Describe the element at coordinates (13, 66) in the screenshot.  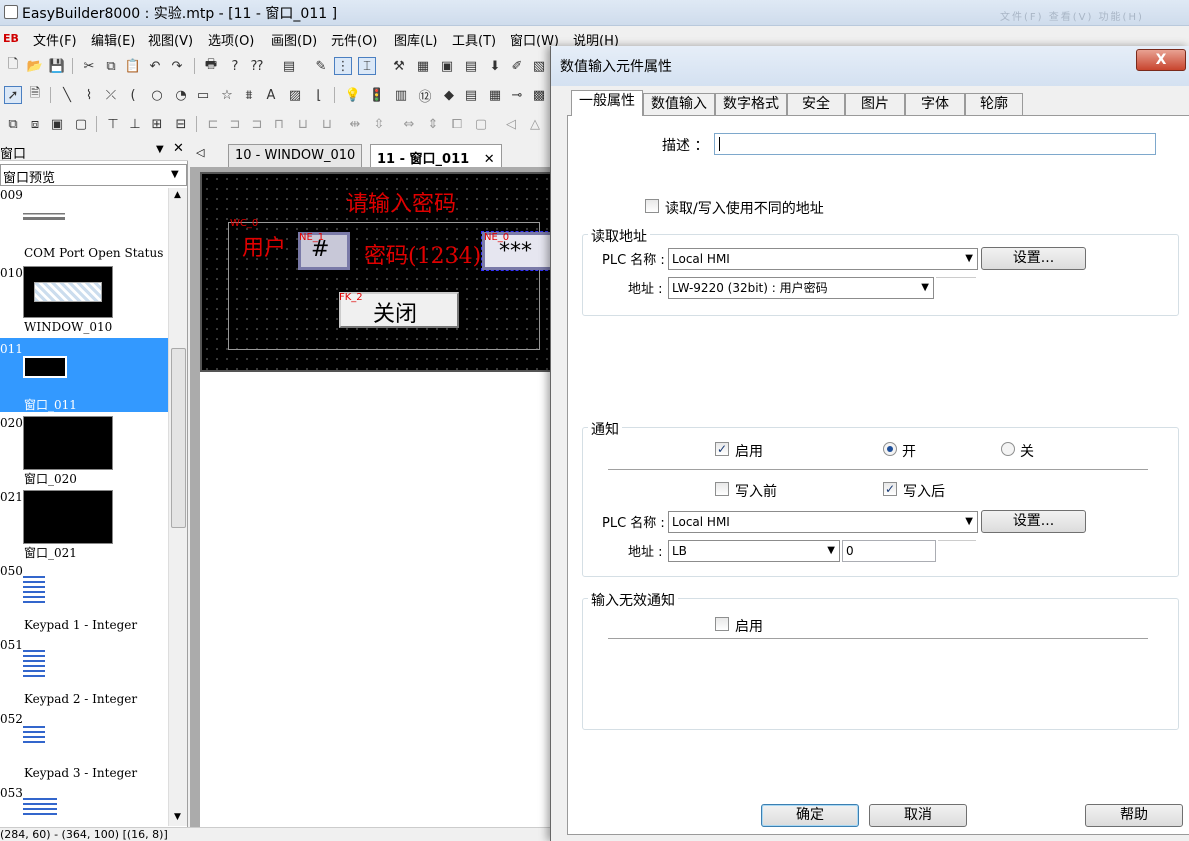
I see `new-file-icon: 🗋` at that location.